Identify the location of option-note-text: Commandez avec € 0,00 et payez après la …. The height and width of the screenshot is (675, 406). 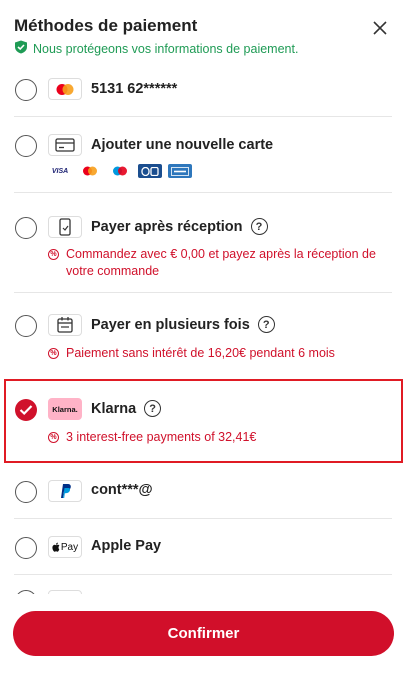
(221, 262).